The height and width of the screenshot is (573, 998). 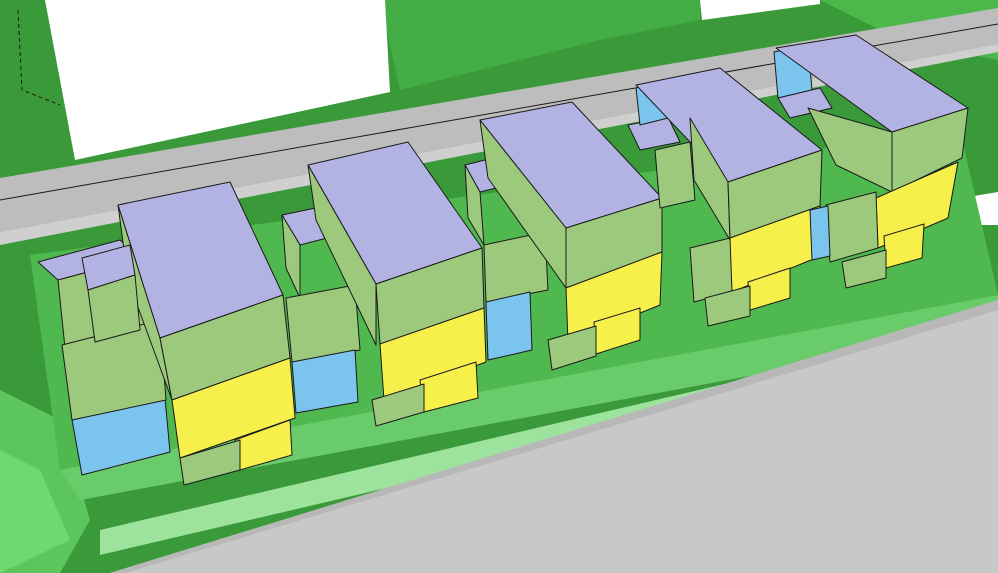 What do you see at coordinates (509, 326) in the screenshot?
I see `unit-3-glass-lower` at bounding box center [509, 326].